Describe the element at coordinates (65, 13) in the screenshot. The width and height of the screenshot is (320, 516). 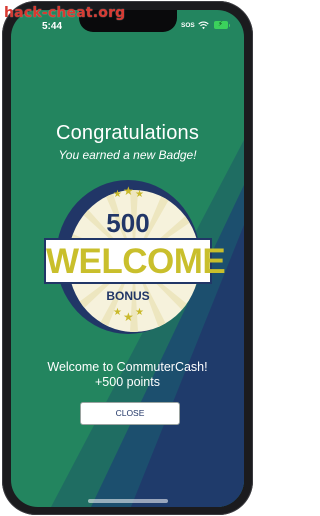
I see `watermark-text: hack-cheat.org` at that location.